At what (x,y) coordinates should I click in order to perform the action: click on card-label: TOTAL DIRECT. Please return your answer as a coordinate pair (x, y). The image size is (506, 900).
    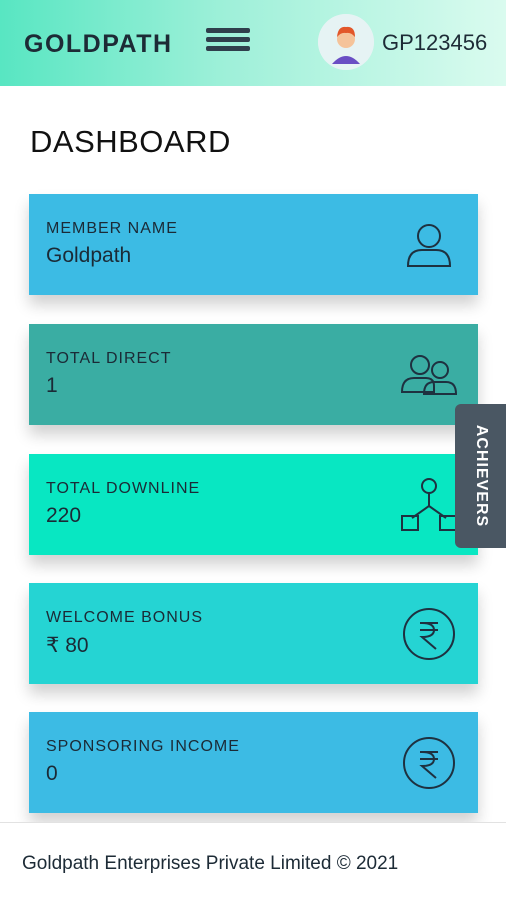
    Looking at the image, I should click on (109, 358).